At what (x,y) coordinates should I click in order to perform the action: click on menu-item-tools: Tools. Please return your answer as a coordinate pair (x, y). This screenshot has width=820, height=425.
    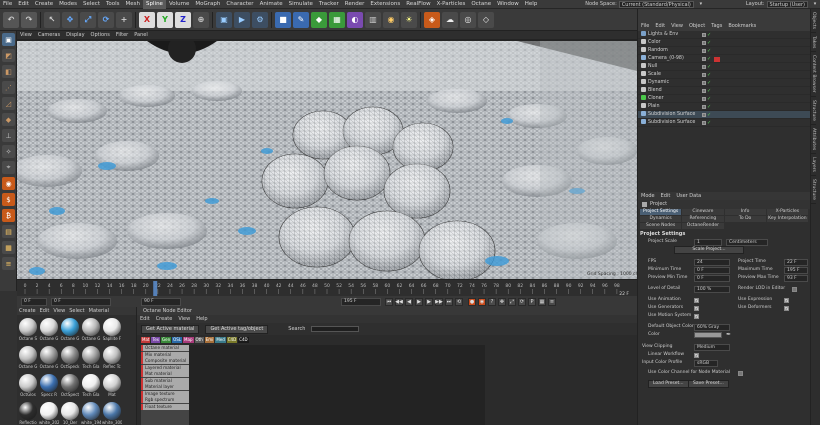
    Looking at the image, I should click on (113, 4).